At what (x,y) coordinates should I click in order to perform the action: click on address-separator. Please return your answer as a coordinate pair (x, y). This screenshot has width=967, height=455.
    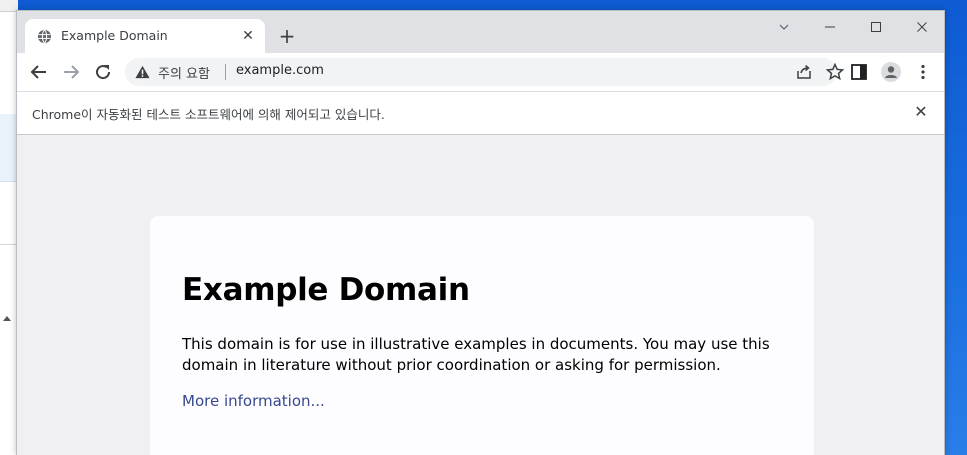
    Looking at the image, I should click on (225, 72).